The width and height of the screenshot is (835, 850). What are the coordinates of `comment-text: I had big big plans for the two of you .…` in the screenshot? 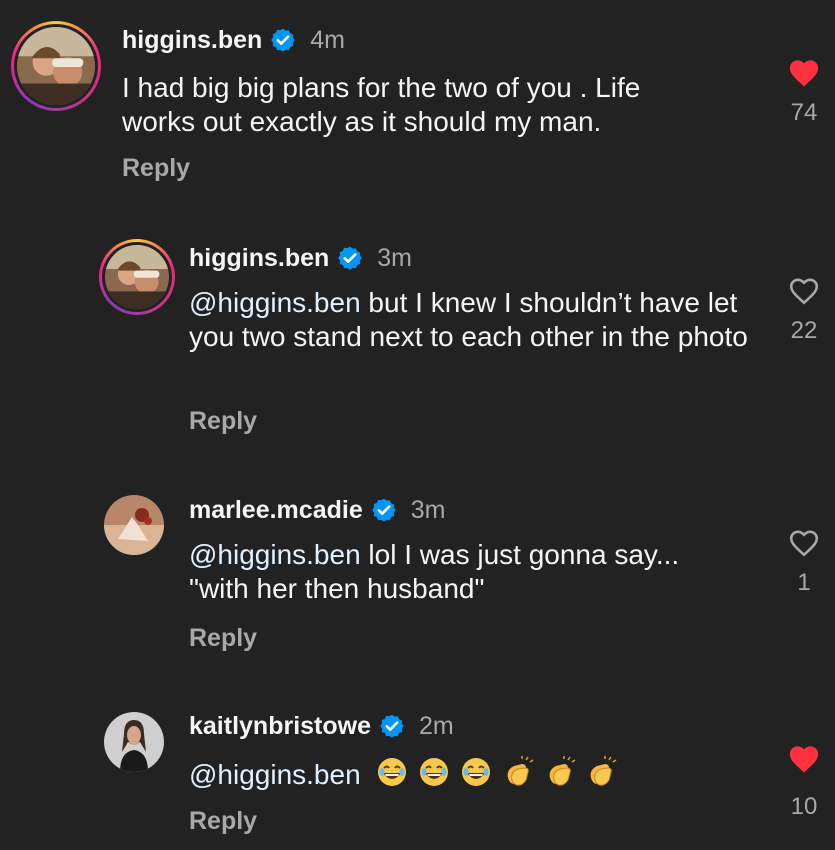 It's located at (412, 105).